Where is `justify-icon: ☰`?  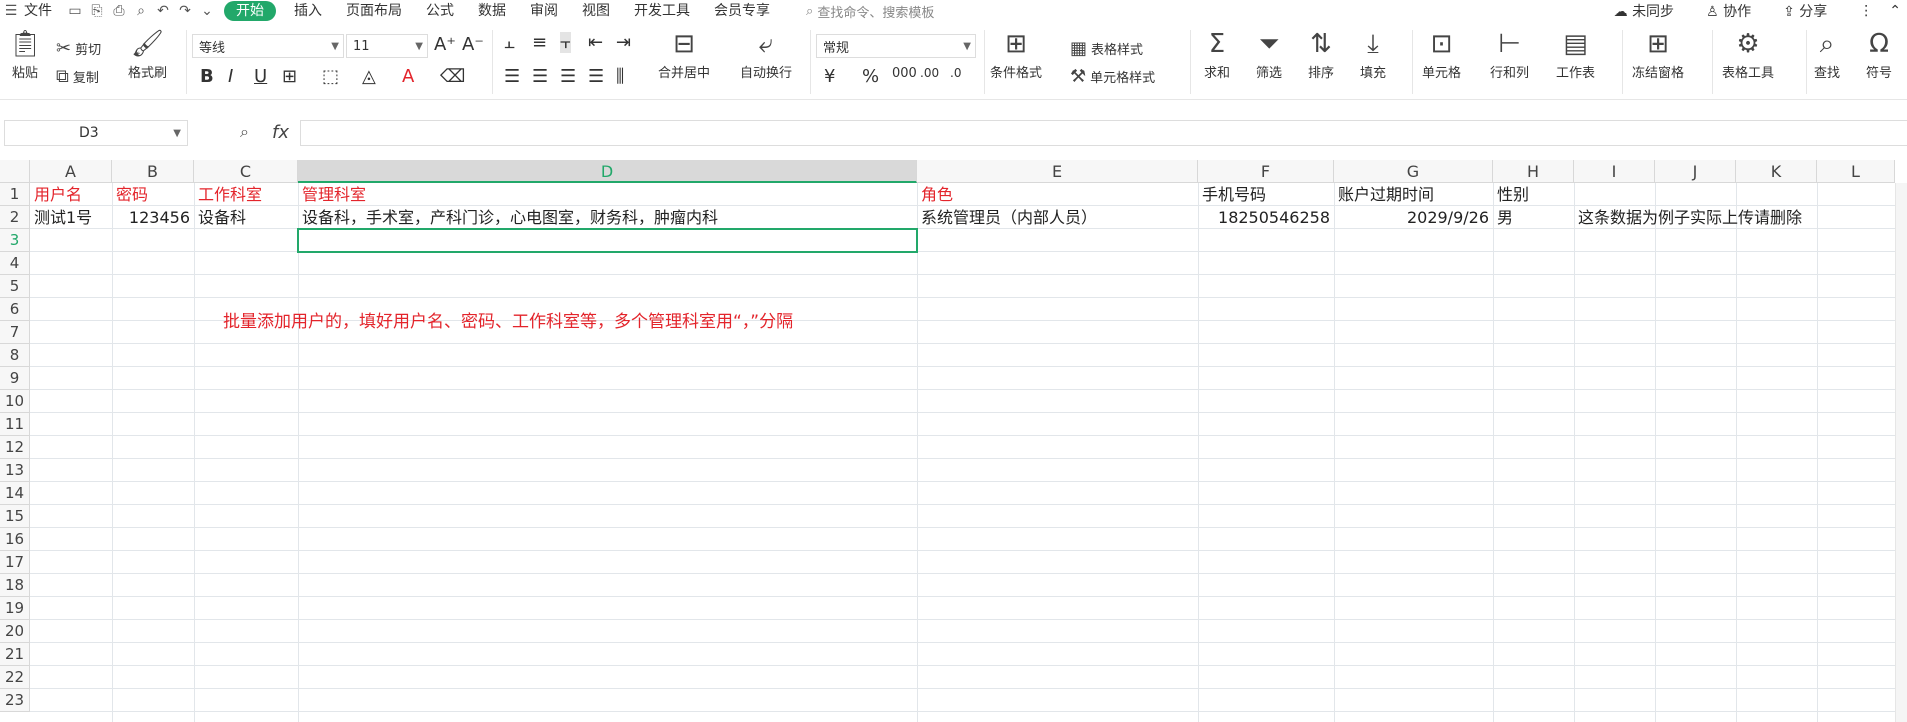 justify-icon: ☰ is located at coordinates (596, 76).